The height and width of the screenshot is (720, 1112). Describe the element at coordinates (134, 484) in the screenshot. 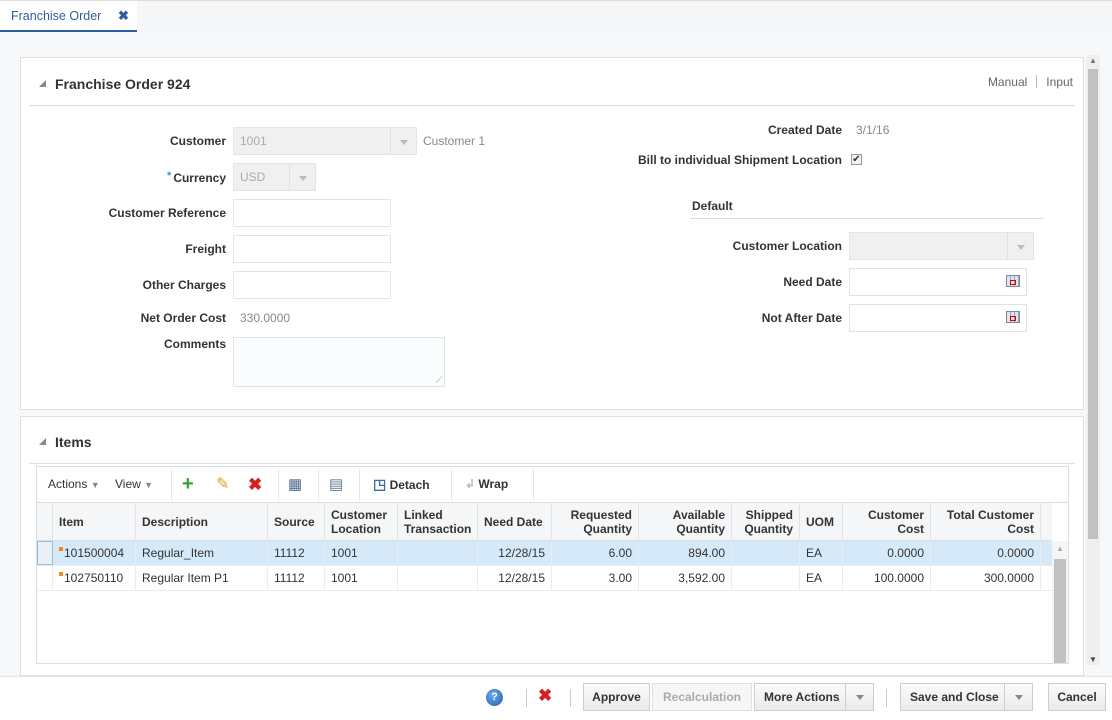

I see `view-menu: View ▼` at that location.